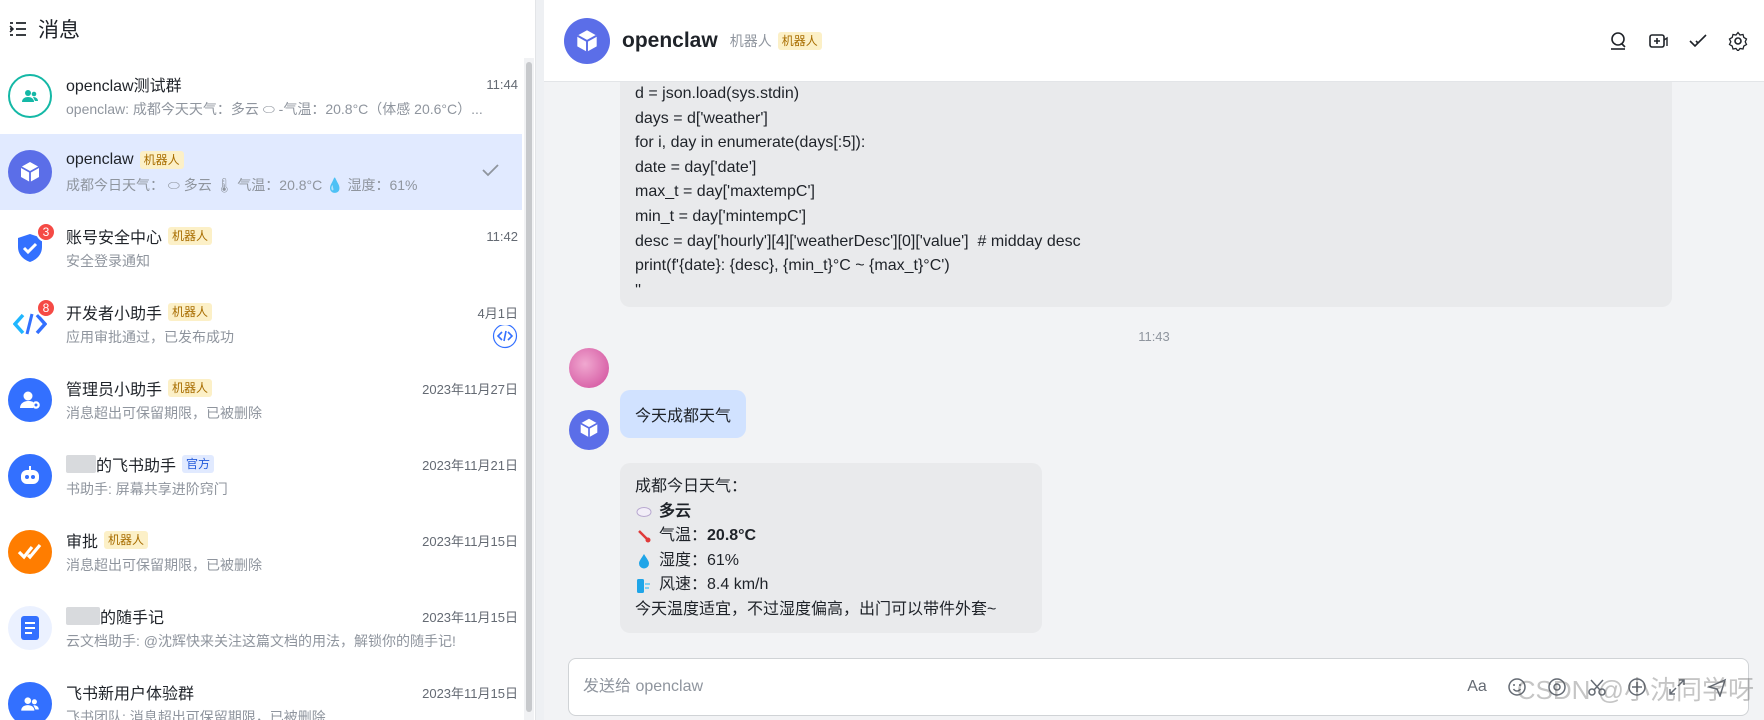 The height and width of the screenshot is (720, 1764). What do you see at coordinates (721, 216) in the screenshot?
I see `code-line: min_t = day['mintempC']` at bounding box center [721, 216].